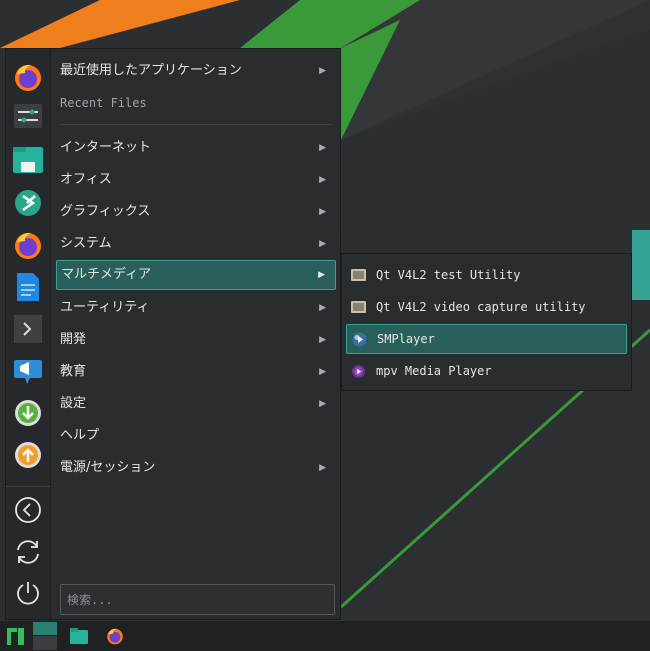 Image resolution: width=650 pixels, height=651 pixels. What do you see at coordinates (448, 275) in the screenshot?
I see `submenu-item-label: Qt V4L2 test Utility` at bounding box center [448, 275].